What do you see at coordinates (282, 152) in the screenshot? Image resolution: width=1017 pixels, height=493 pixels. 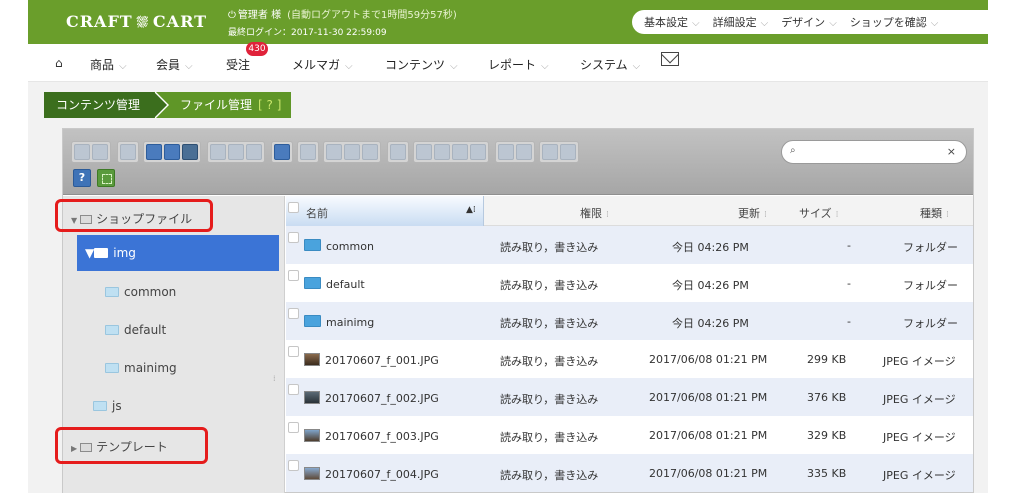 I see `info-icon` at bounding box center [282, 152].